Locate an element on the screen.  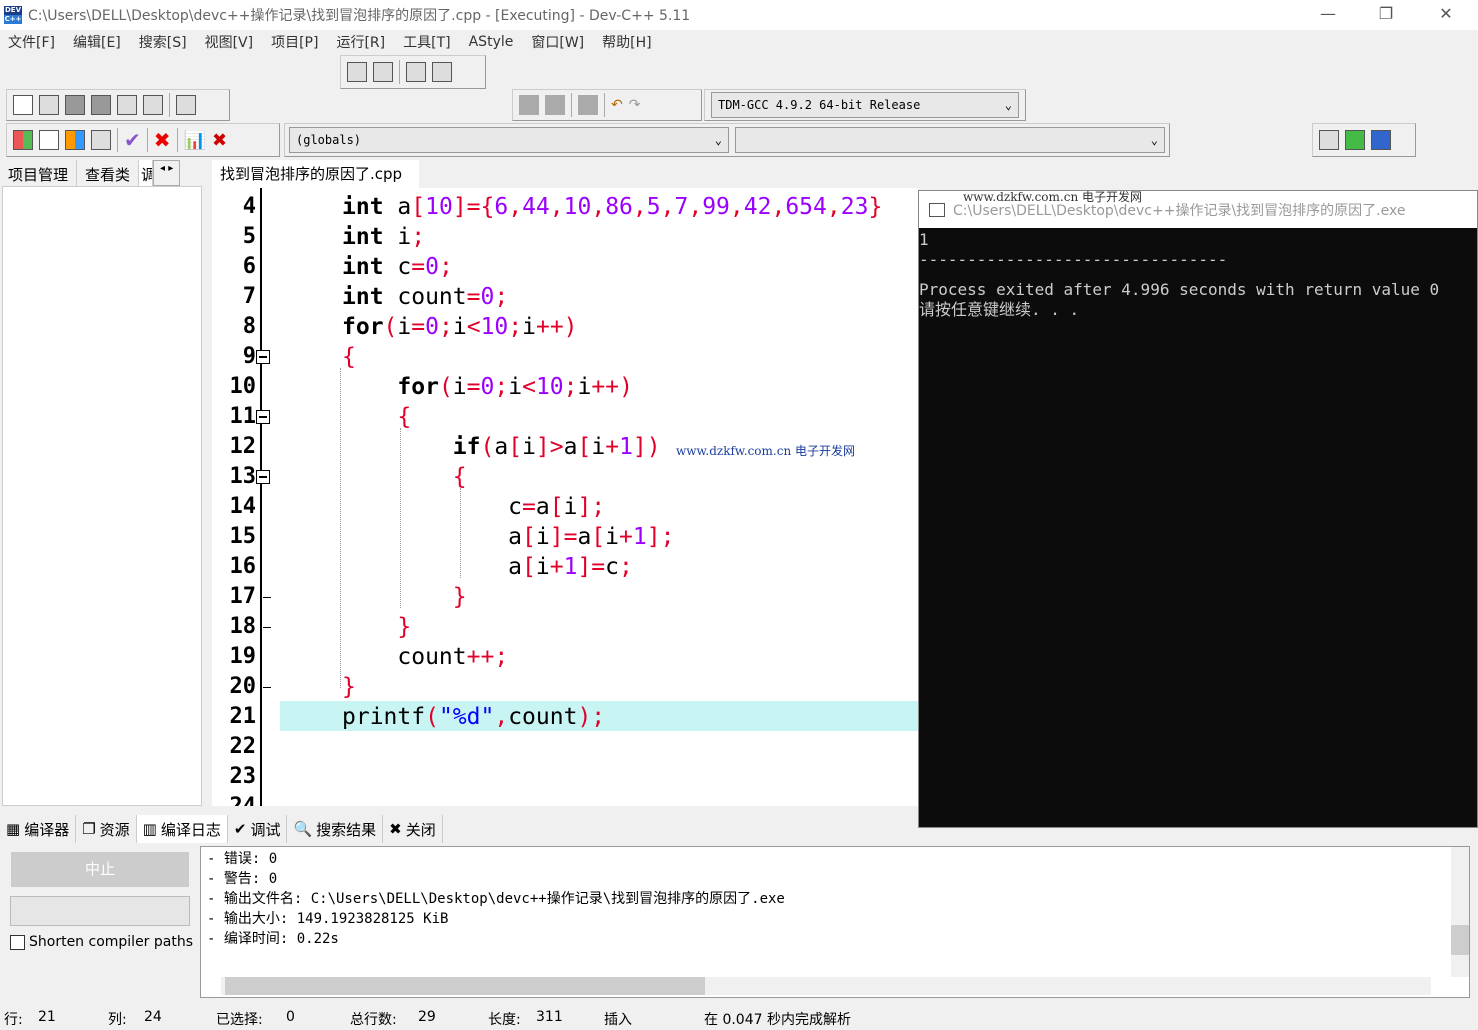
tab-scroll-arrows: ◂ ▸ is located at coordinates (167, 173).